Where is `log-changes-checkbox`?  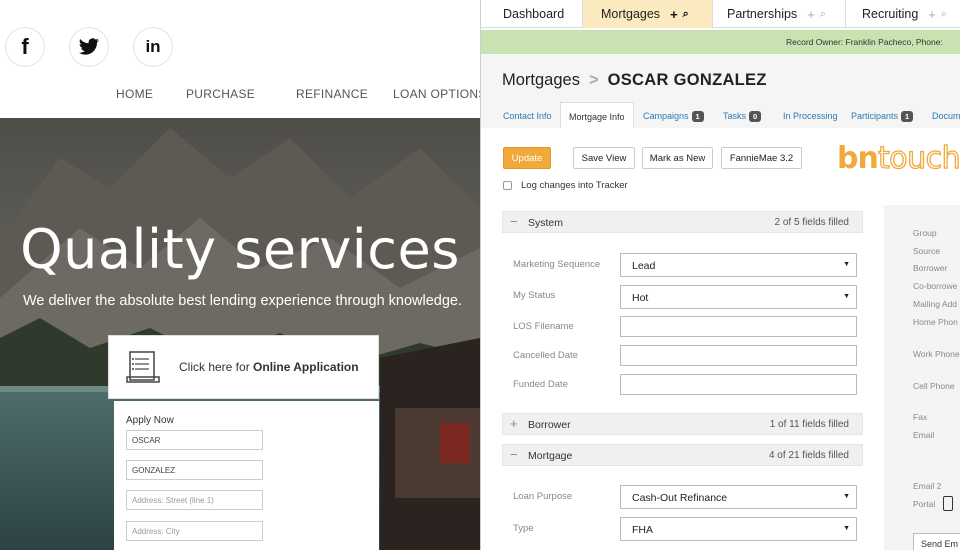 log-changes-checkbox is located at coordinates (507, 185).